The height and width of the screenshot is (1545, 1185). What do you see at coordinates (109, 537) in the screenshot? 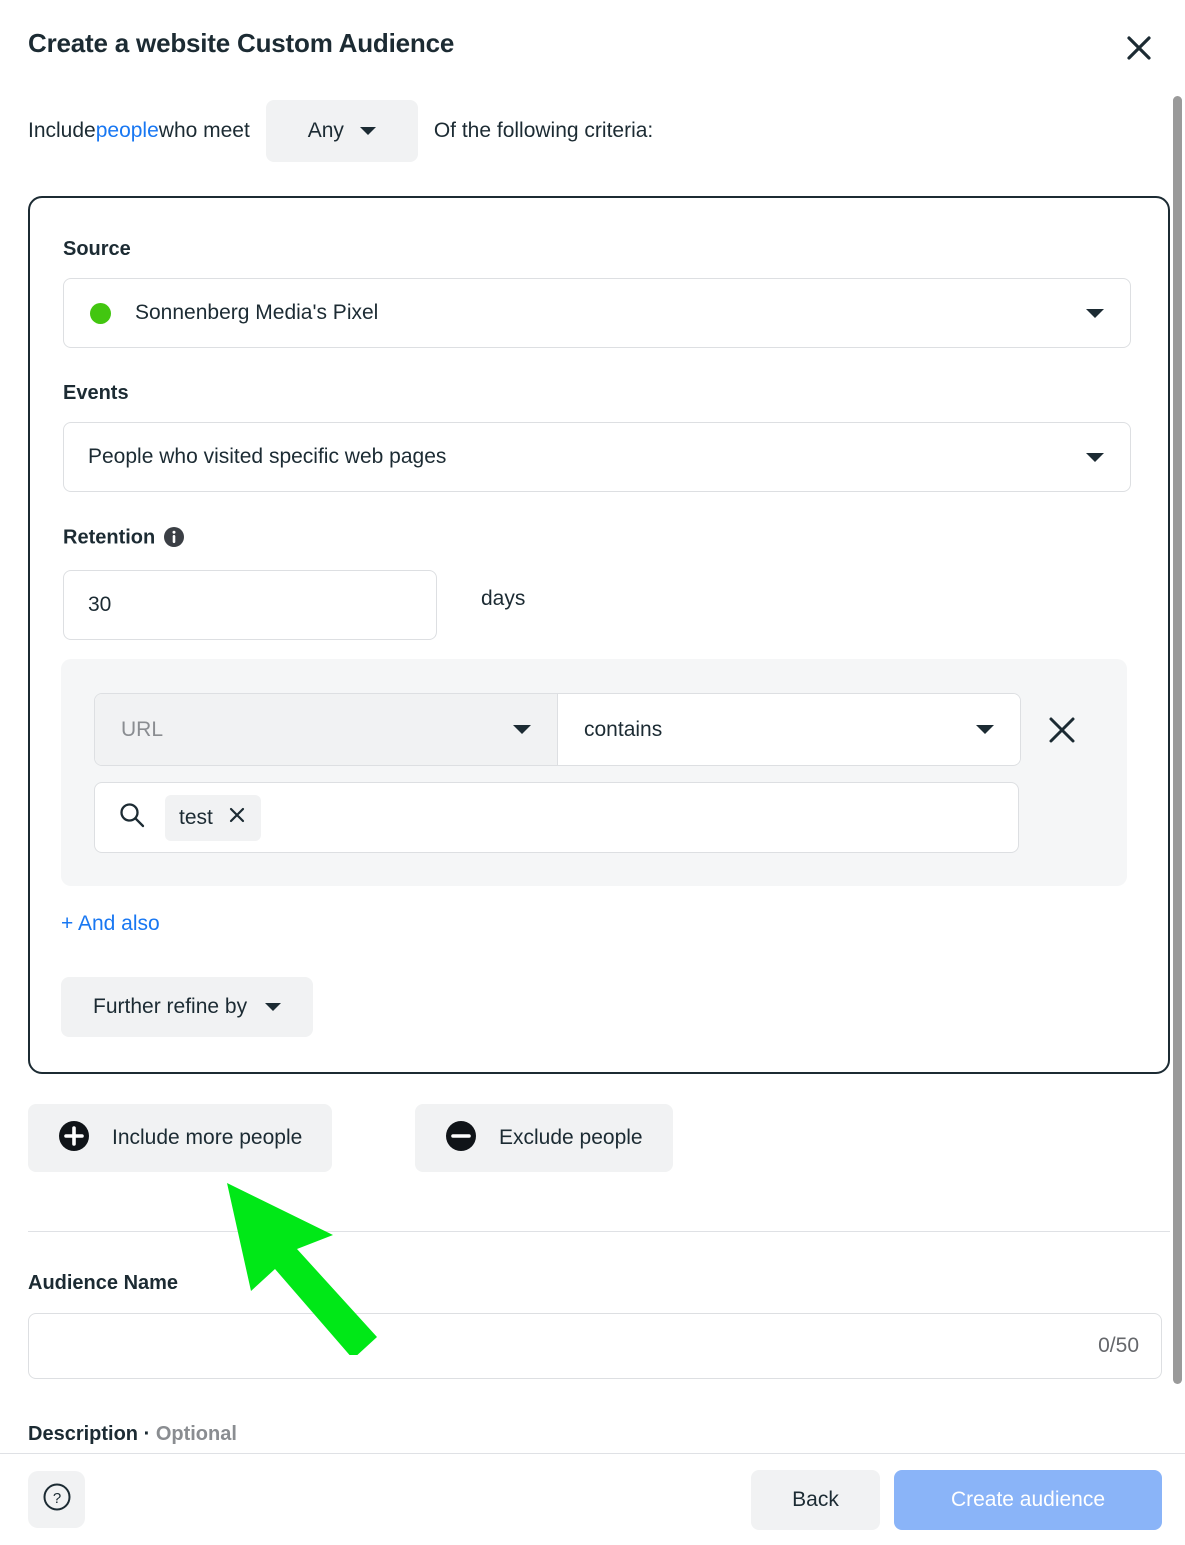
I see `retention-label-text: Retention` at bounding box center [109, 537].